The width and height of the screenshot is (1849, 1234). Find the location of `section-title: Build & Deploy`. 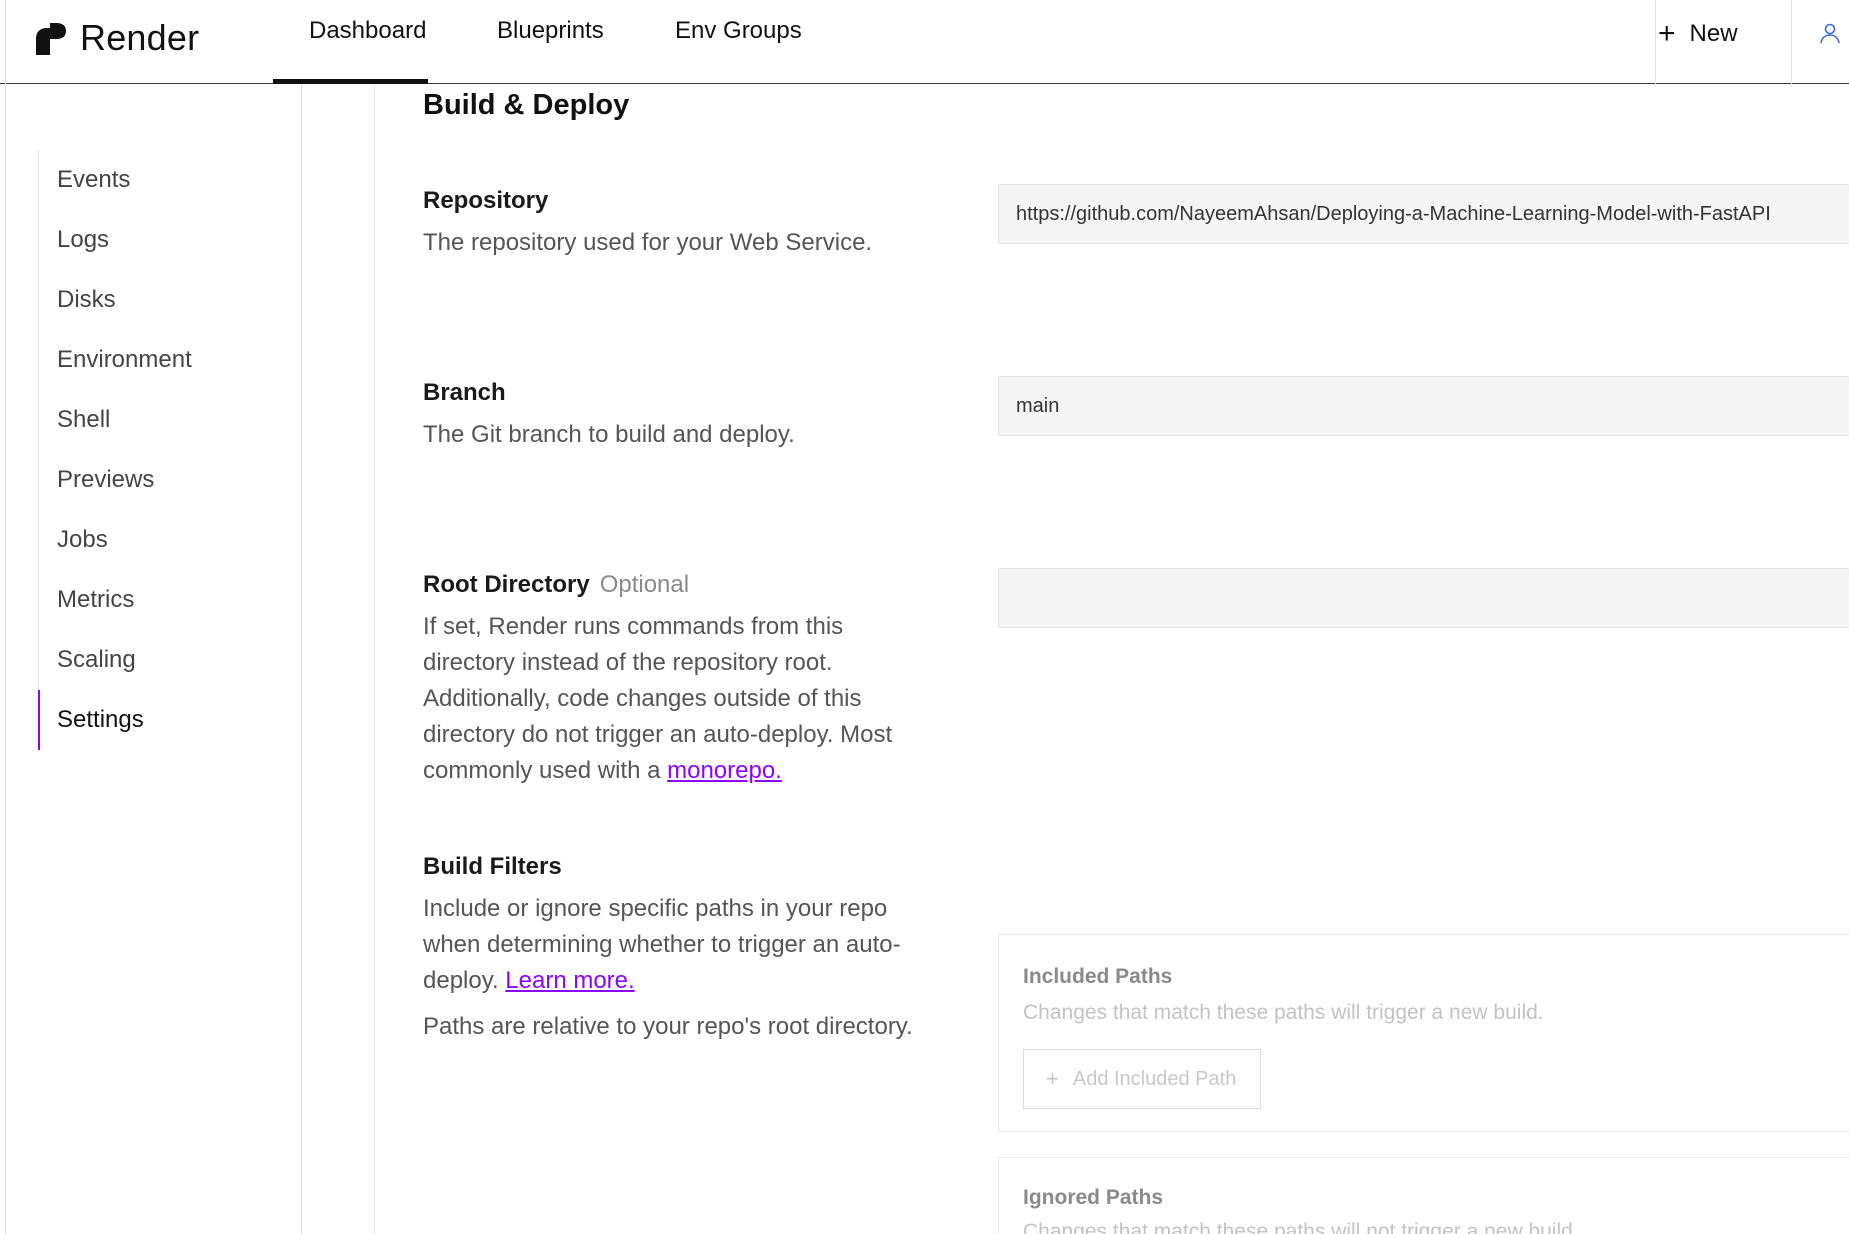

section-title: Build & Deploy is located at coordinates (526, 105).